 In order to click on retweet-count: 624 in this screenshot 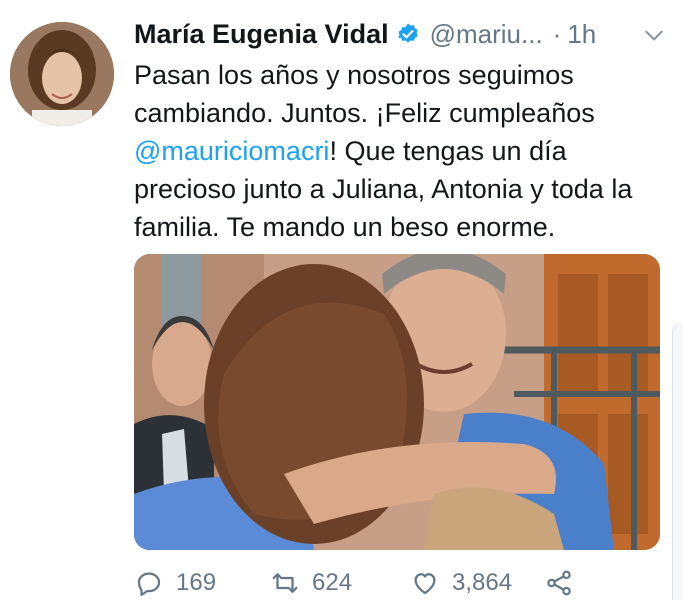, I will do `click(332, 582)`.